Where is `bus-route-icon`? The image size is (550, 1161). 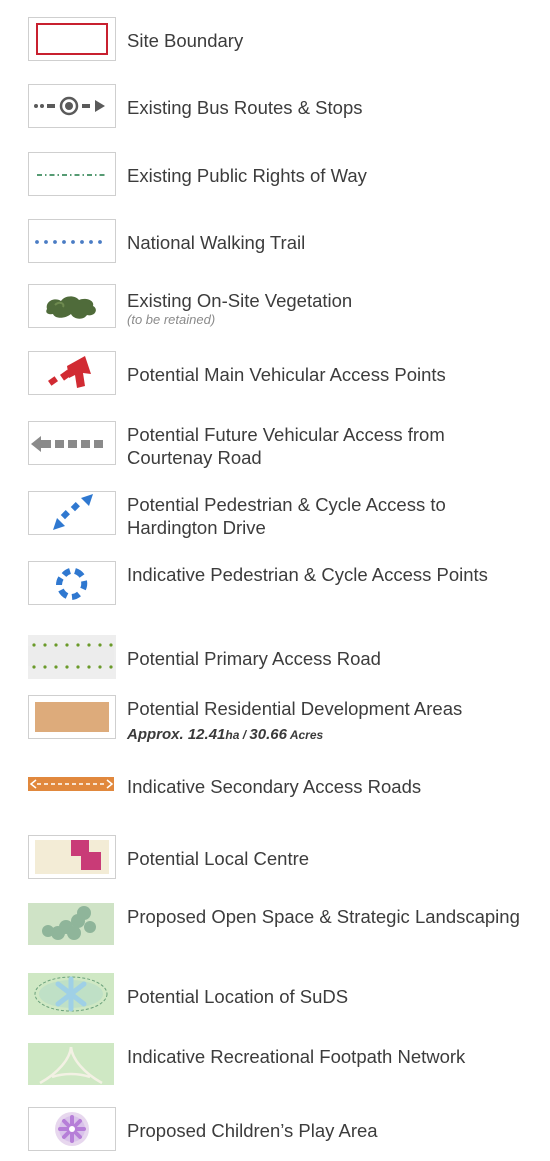
bus-route-icon is located at coordinates (72, 106).